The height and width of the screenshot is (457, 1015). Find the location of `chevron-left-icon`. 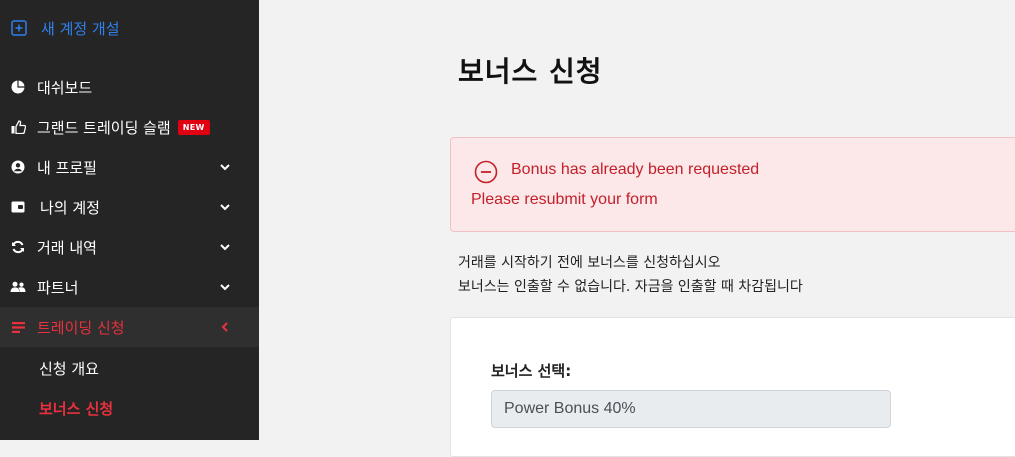

chevron-left-icon is located at coordinates (224, 327).